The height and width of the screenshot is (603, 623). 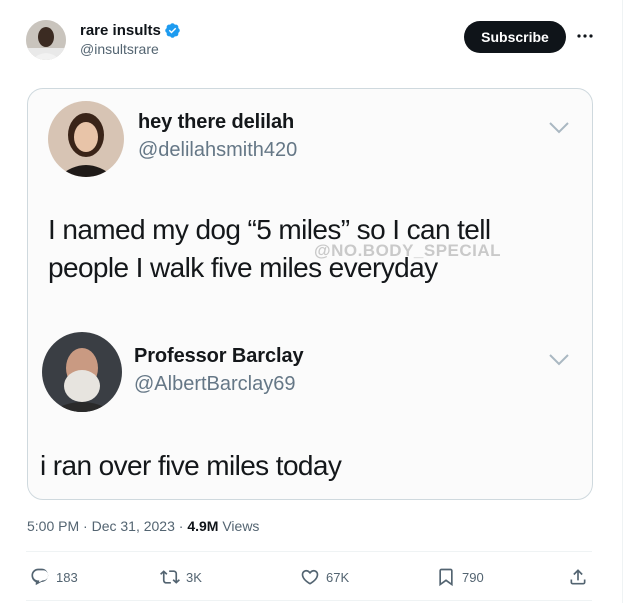 What do you see at coordinates (191, 465) in the screenshot?
I see `barclay-text: i ran over five miles today` at bounding box center [191, 465].